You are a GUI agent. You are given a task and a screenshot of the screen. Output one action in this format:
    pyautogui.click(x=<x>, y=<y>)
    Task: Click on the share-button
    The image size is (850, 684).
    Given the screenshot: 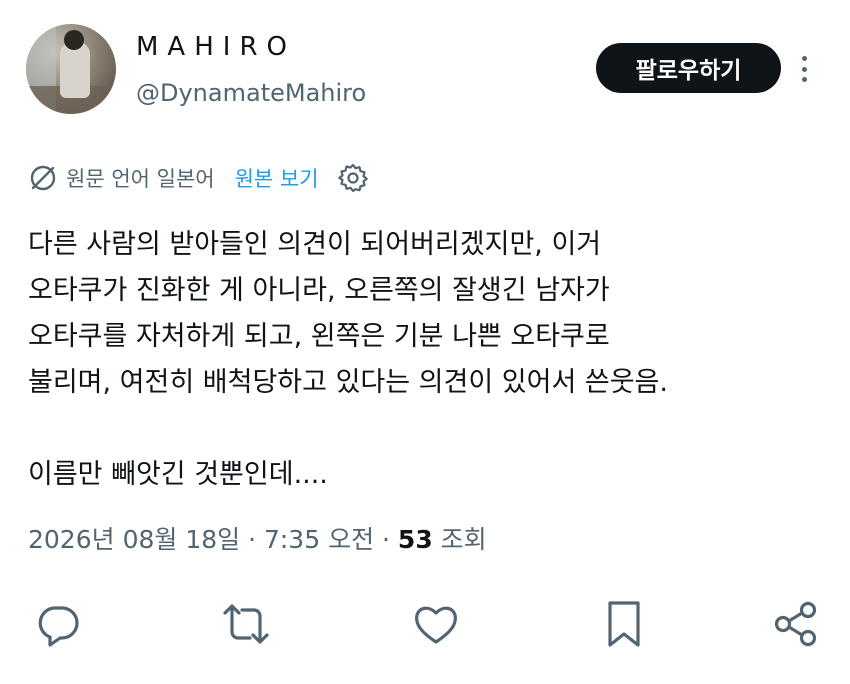 What is the action you would take?
    pyautogui.click(x=796, y=624)
    